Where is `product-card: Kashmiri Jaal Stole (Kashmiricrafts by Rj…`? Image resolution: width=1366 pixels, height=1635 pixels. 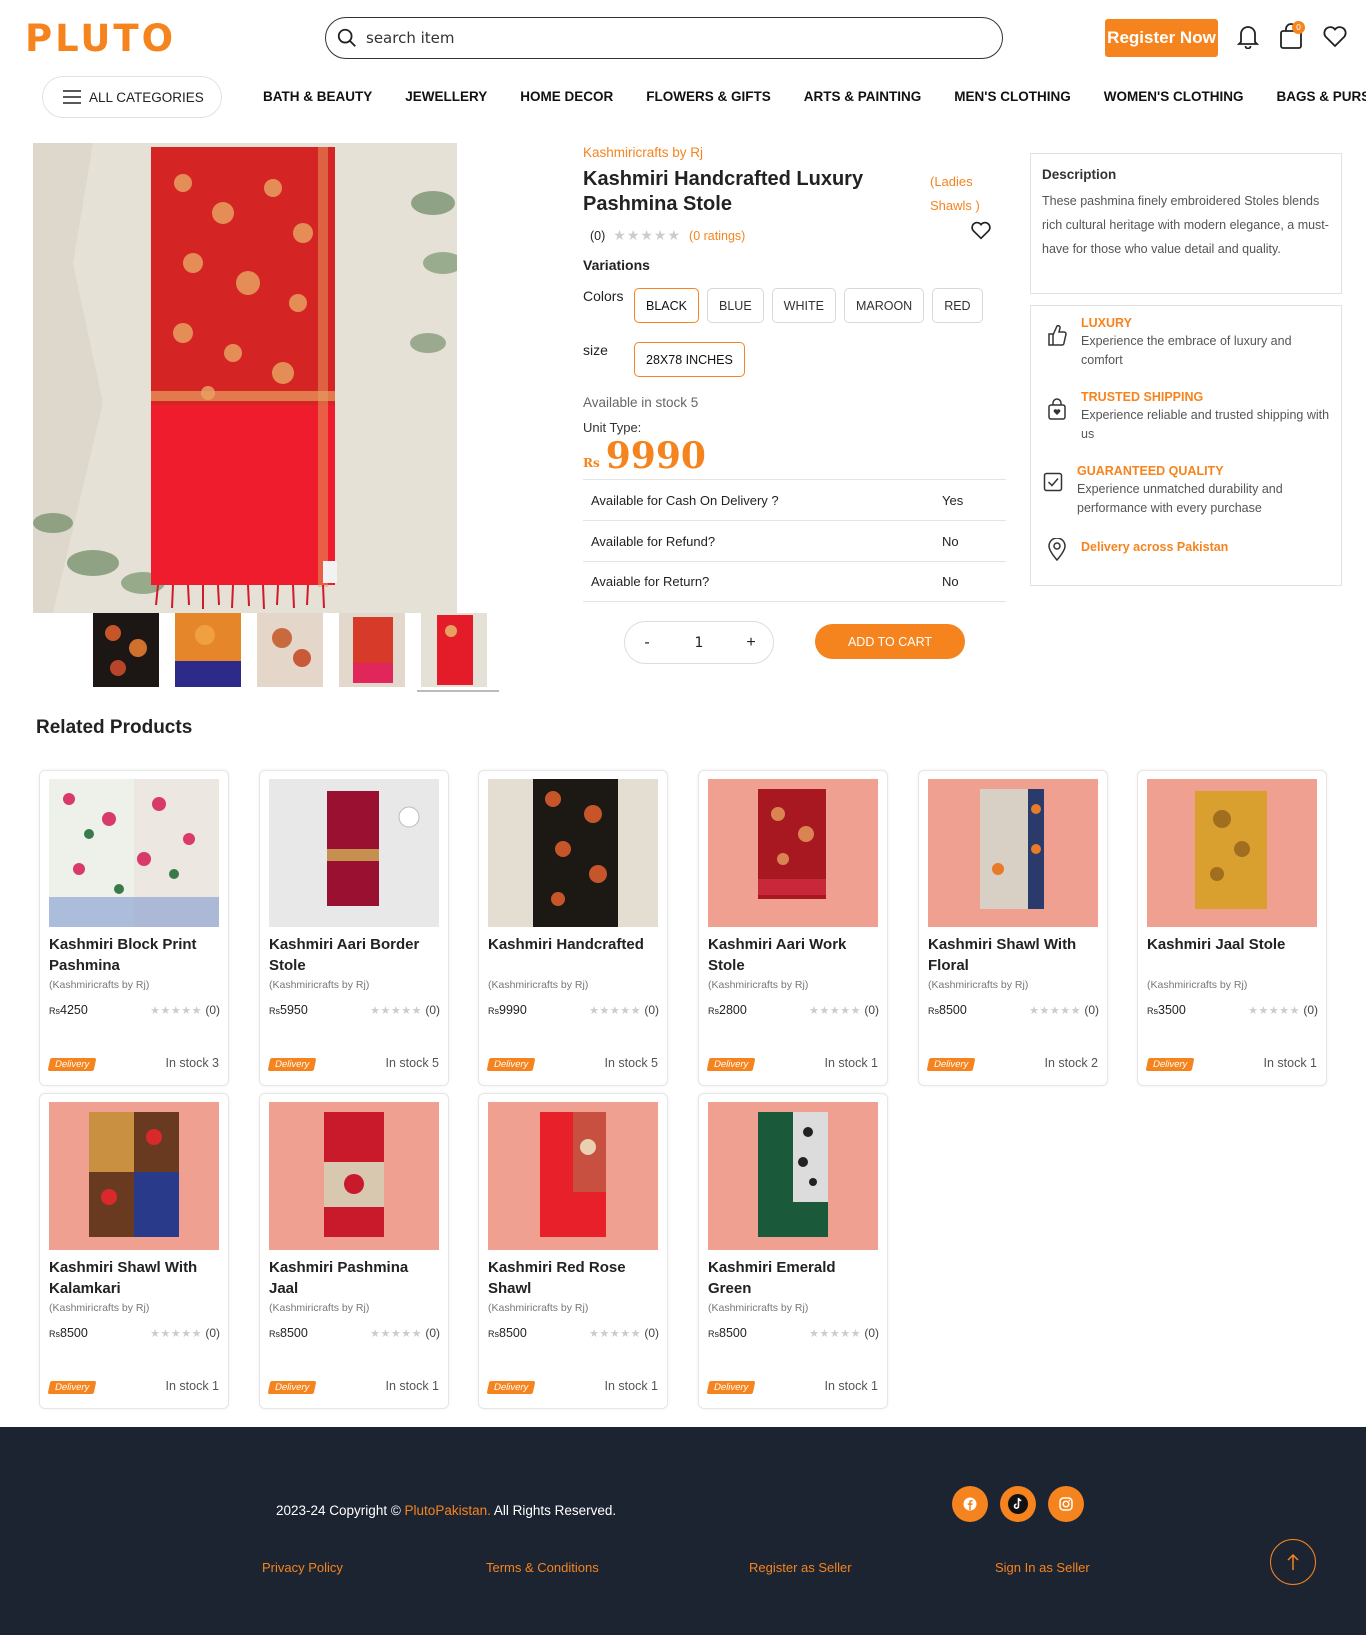
product-card: Kashmiri Jaal Stole (Kashmiricrafts by Rj… is located at coordinates (1232, 928).